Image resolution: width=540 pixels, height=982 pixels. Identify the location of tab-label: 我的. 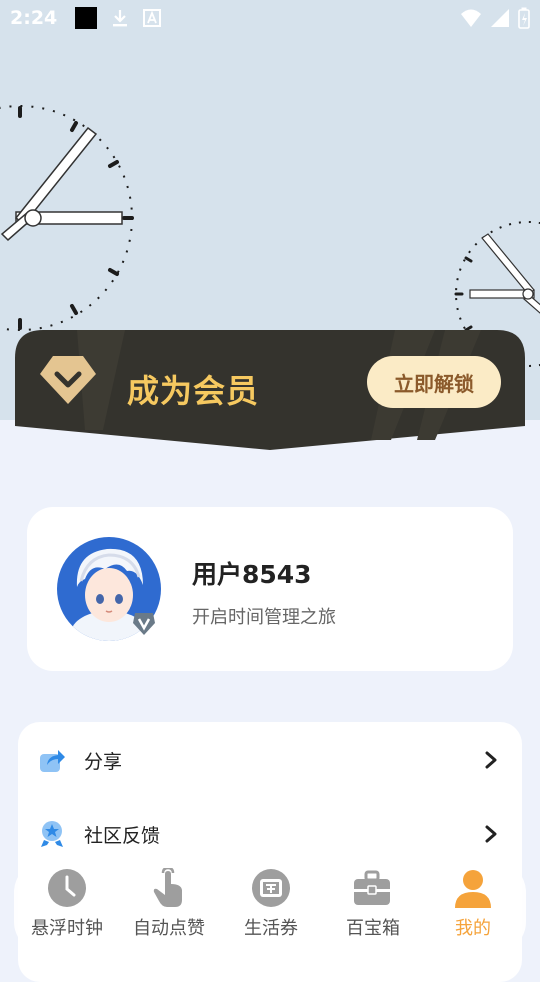
(473, 928).